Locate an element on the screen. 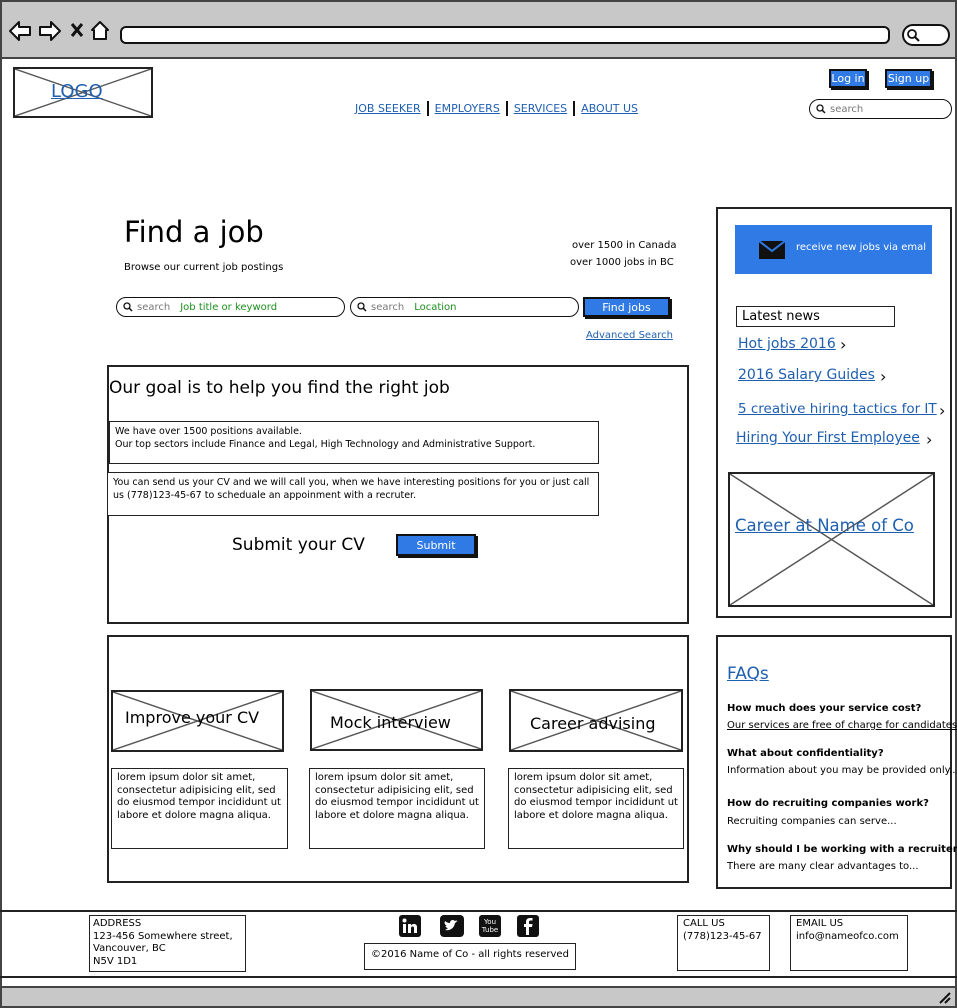 The width and height of the screenshot is (957, 1008). career-link: Career at Name of Co is located at coordinates (824, 525).